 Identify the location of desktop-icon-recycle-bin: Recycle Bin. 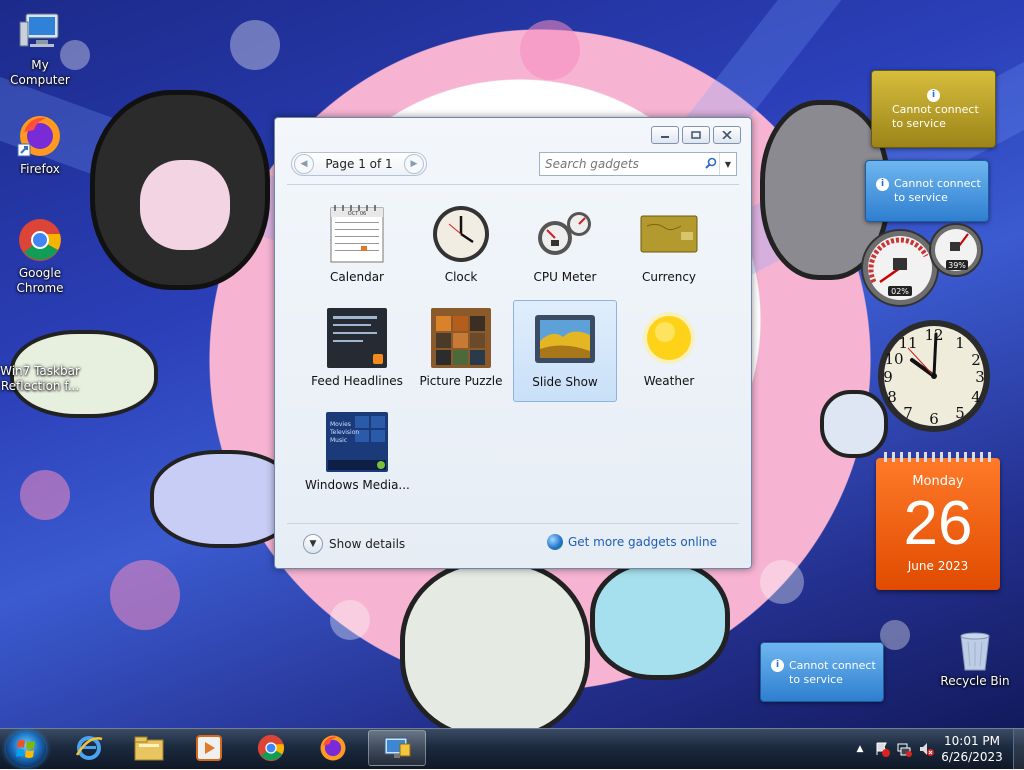
(975, 659).